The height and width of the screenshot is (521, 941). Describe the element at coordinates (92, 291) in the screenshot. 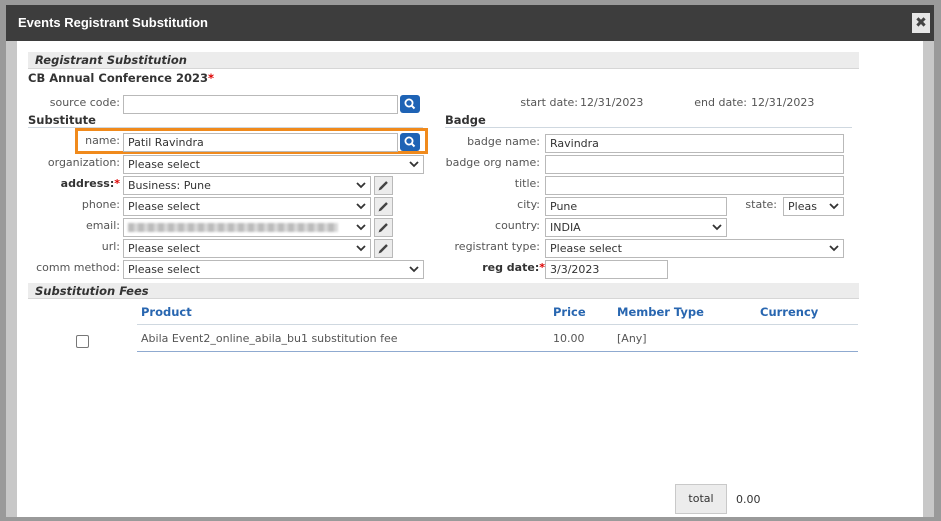

I see `section-title: Substitution Fees` at that location.